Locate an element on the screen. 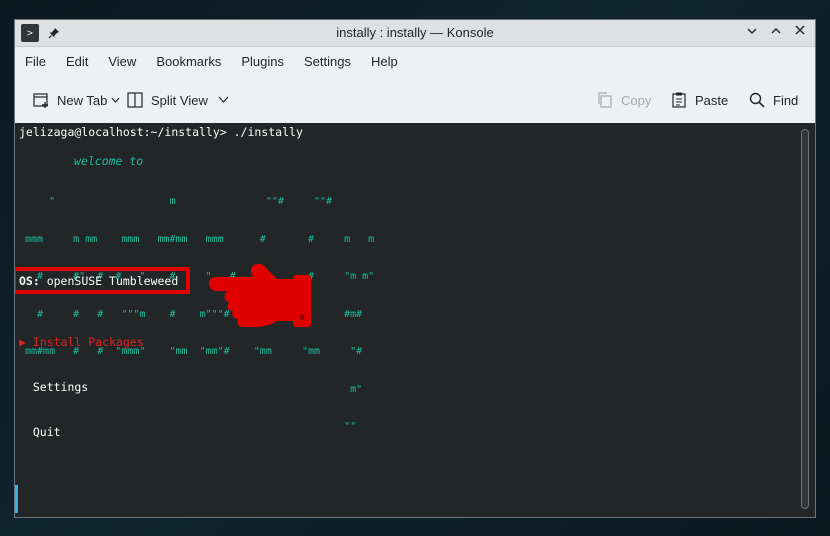 The image size is (830, 536). menu-option-settings: Settings is located at coordinates (81, 387).